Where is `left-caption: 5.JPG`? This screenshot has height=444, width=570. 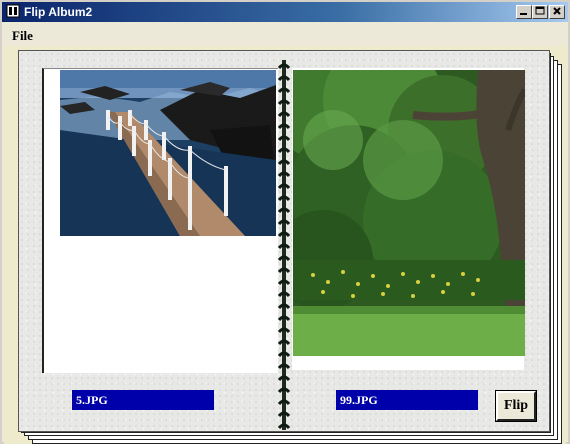
left-caption: 5.JPG is located at coordinates (143, 400).